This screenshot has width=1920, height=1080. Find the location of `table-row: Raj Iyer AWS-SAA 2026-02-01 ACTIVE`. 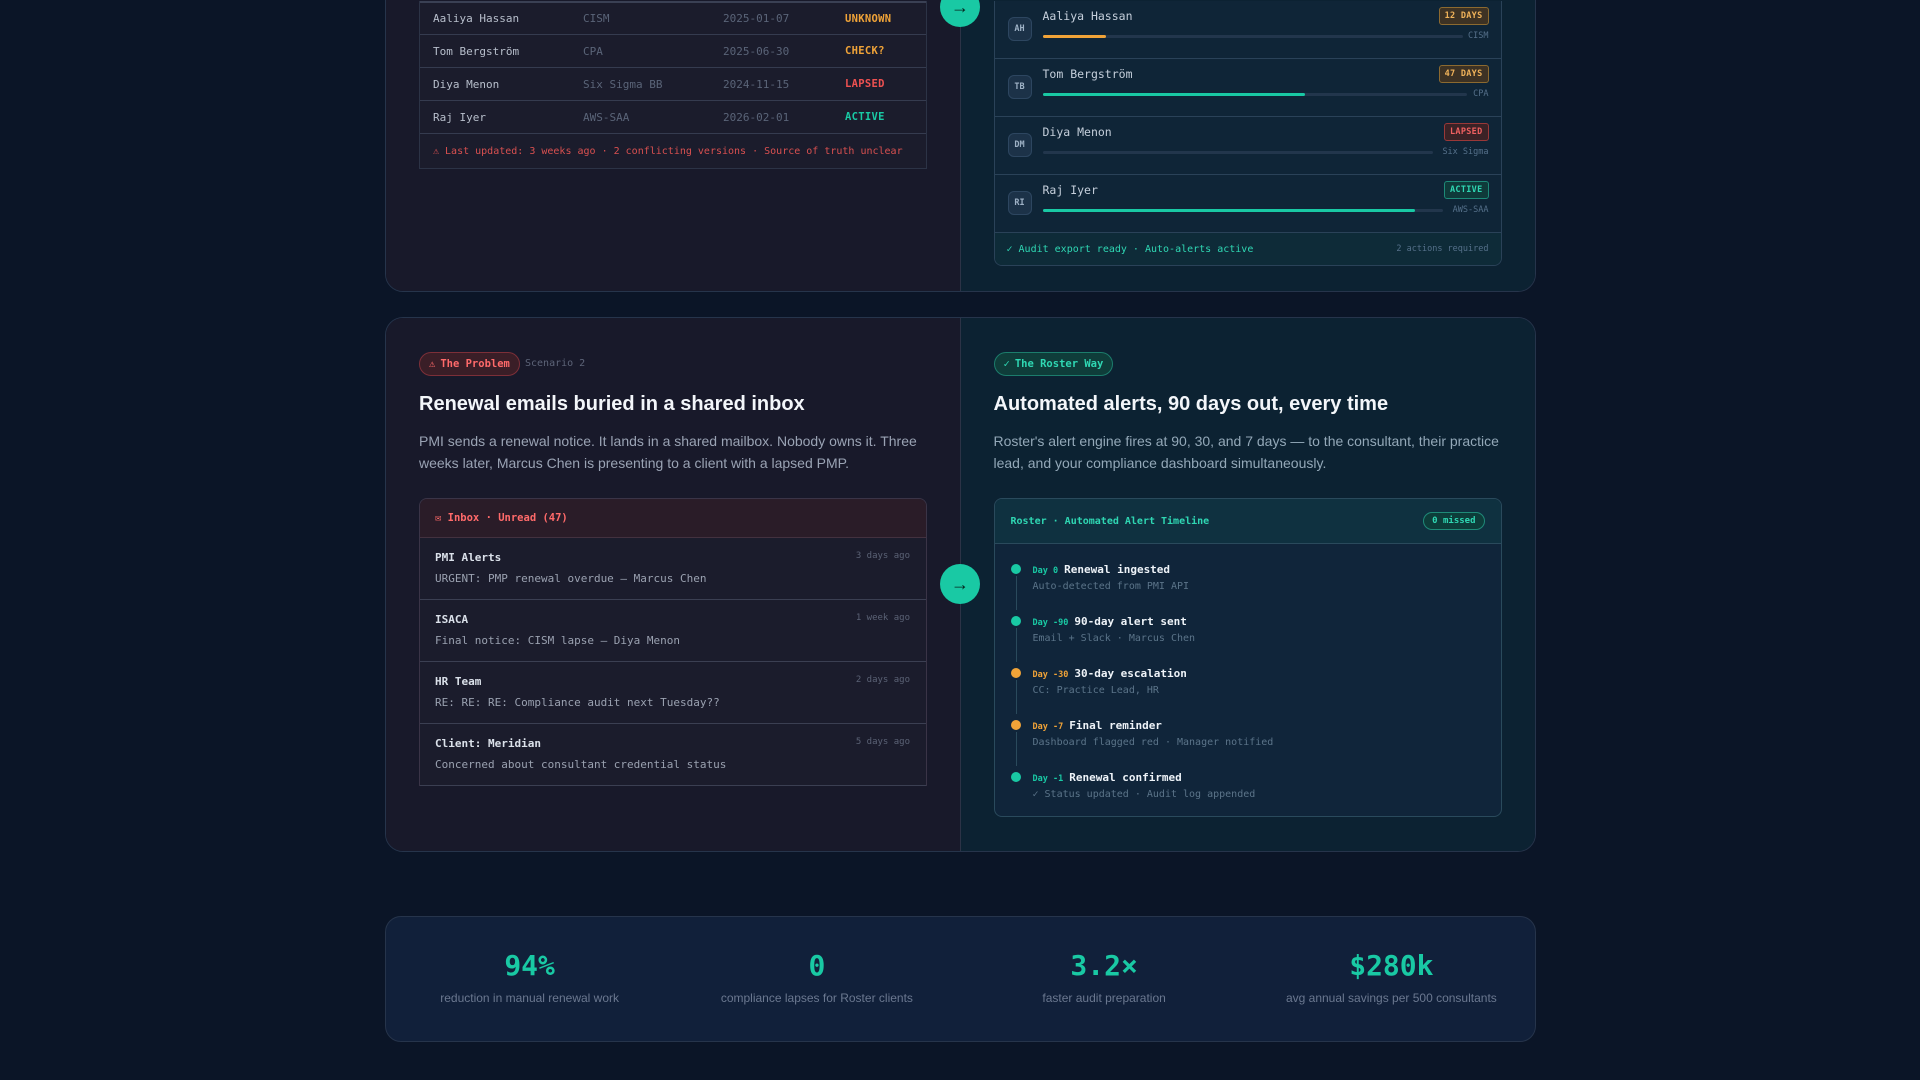

table-row: Raj Iyer AWS-SAA 2026-02-01 ACTIVE is located at coordinates (673, 116).